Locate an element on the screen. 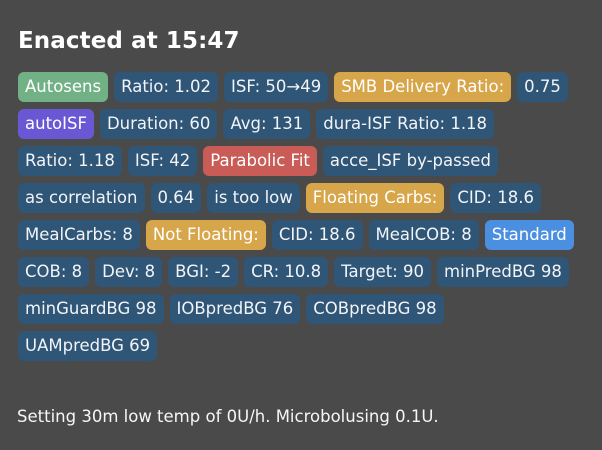 The image size is (602, 450). enacted-title: Enacted at 15:47 is located at coordinates (129, 41).